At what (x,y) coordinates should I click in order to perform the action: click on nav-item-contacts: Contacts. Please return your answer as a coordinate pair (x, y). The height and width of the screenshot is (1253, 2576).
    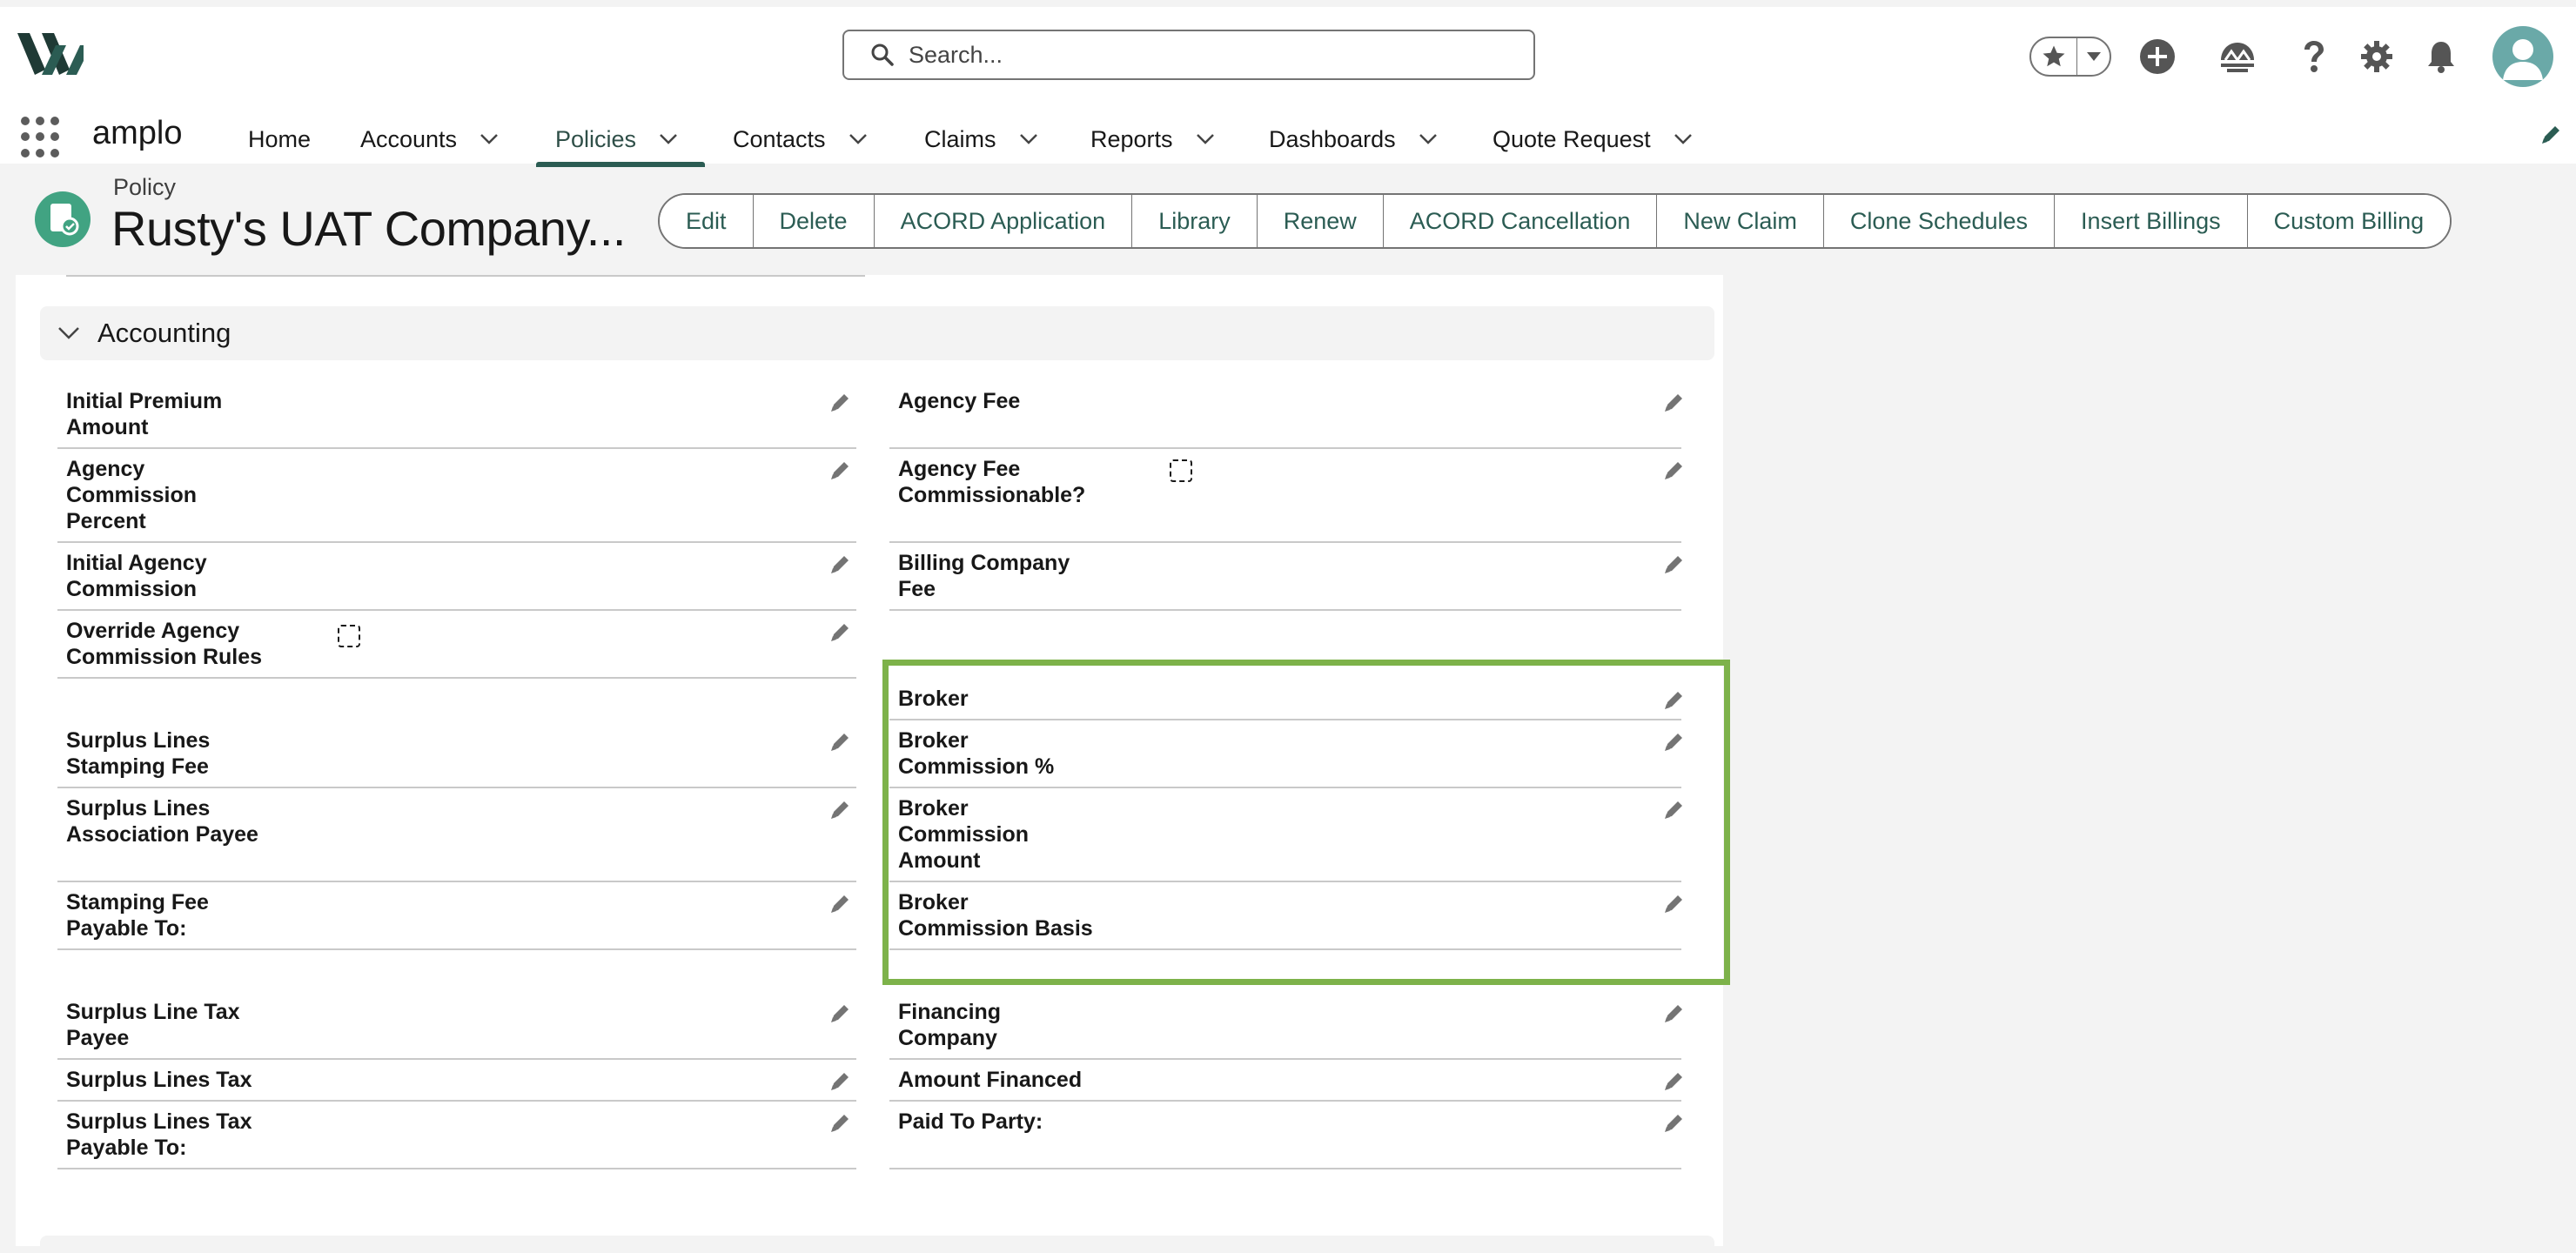
    Looking at the image, I should click on (801, 139).